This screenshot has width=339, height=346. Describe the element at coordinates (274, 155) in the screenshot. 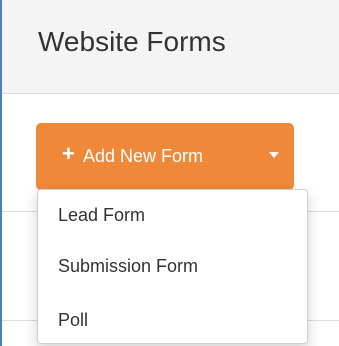

I see `caret-down-icon` at that location.